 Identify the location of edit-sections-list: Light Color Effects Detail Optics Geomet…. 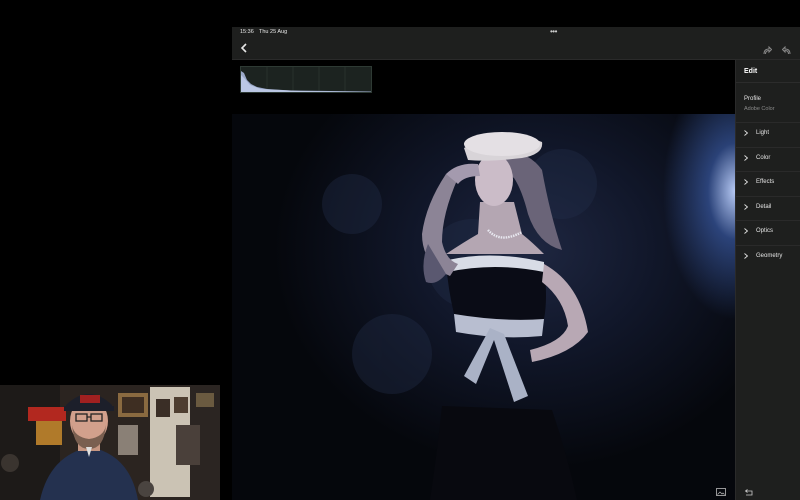
(768, 195).